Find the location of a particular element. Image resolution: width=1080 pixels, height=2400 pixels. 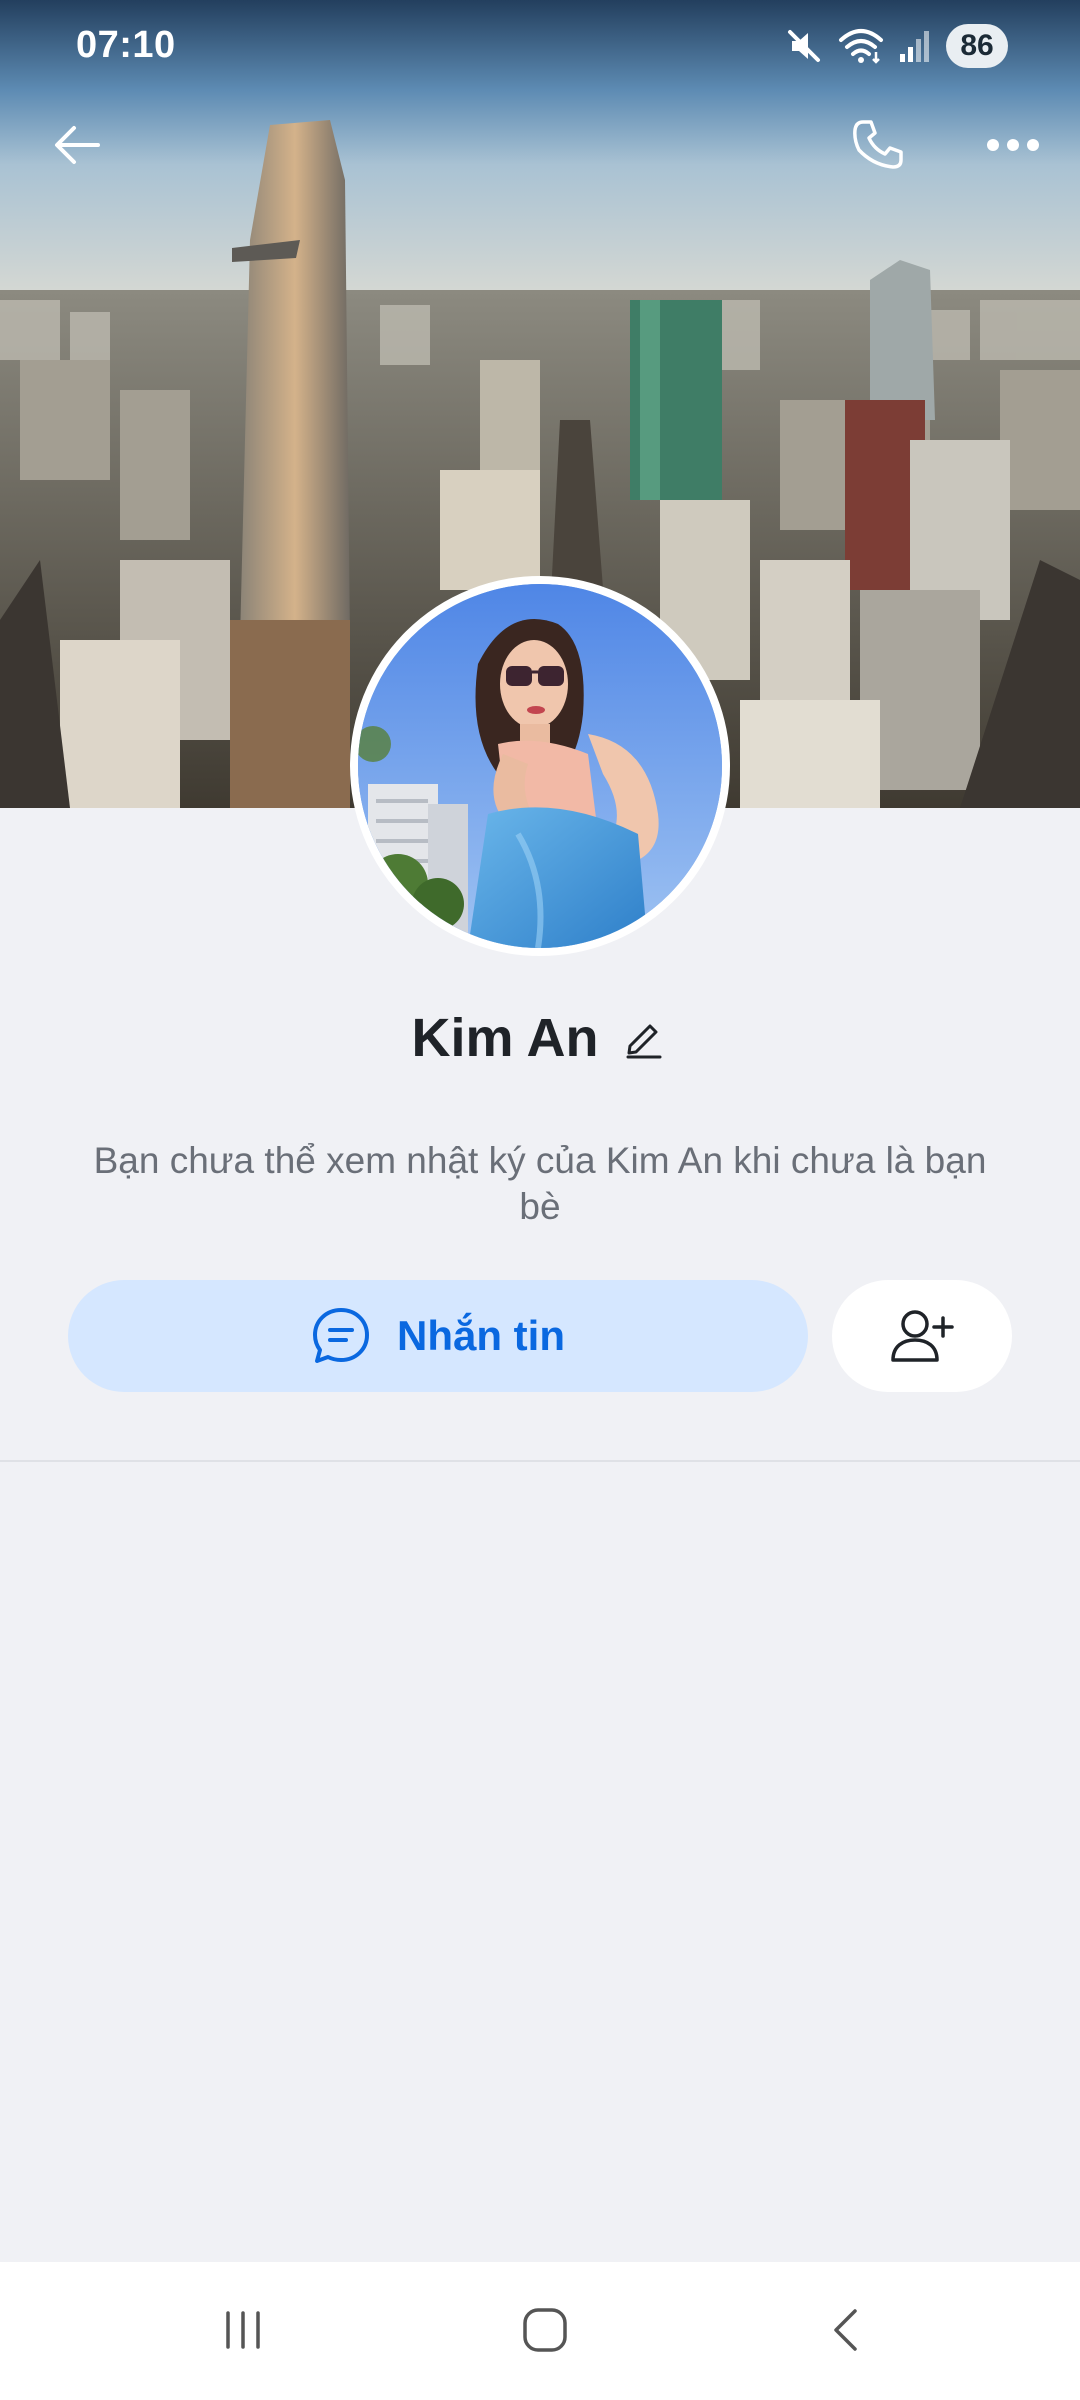

back-button is located at coordinates (77, 145).